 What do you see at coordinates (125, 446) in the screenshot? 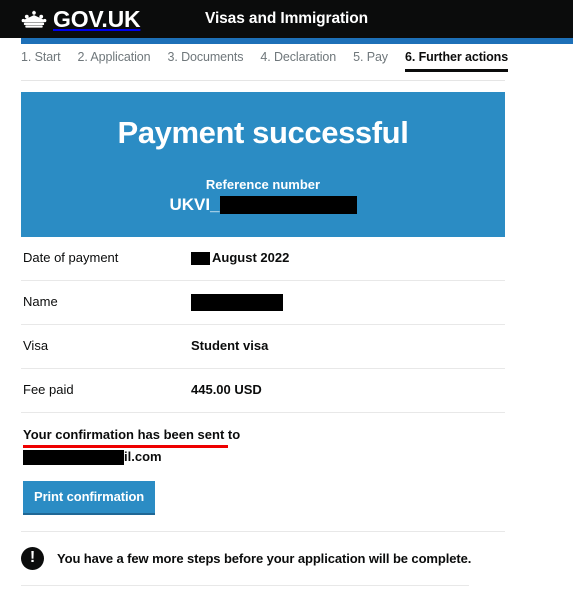
I see `red-annotation-underline` at bounding box center [125, 446].